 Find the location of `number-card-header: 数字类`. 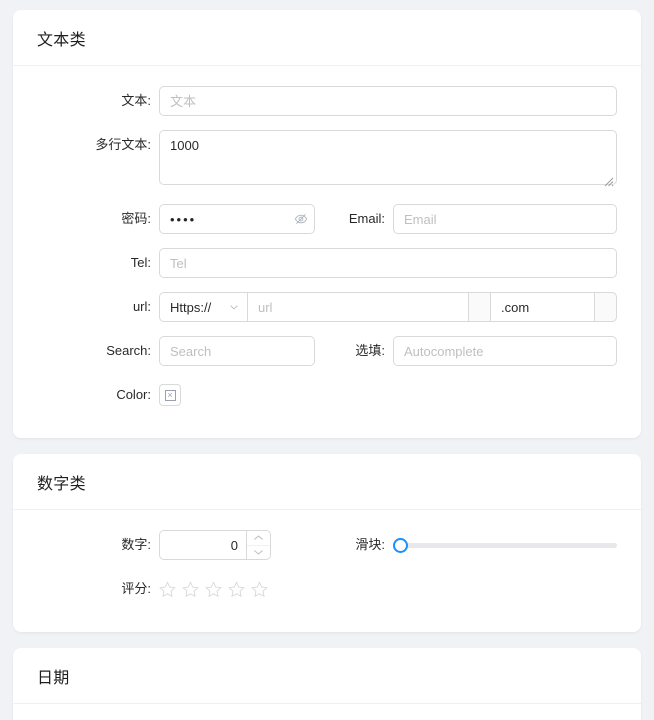

number-card-header: 数字类 is located at coordinates (327, 482).